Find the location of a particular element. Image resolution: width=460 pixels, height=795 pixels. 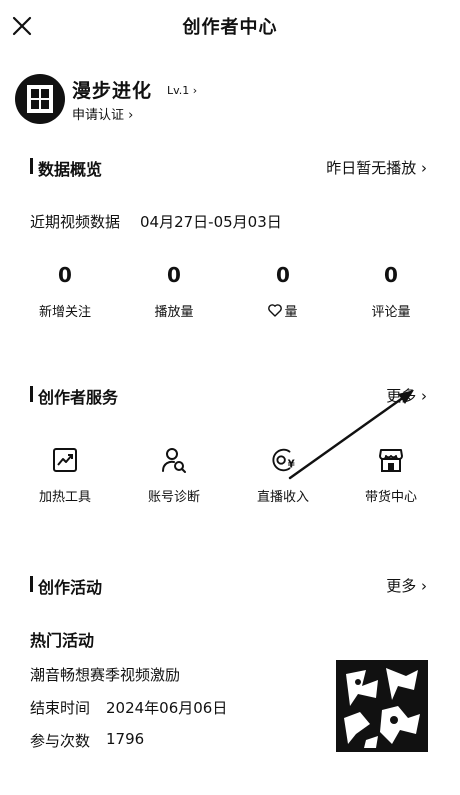

hot-activity-label: 热门活动 is located at coordinates (62, 640).